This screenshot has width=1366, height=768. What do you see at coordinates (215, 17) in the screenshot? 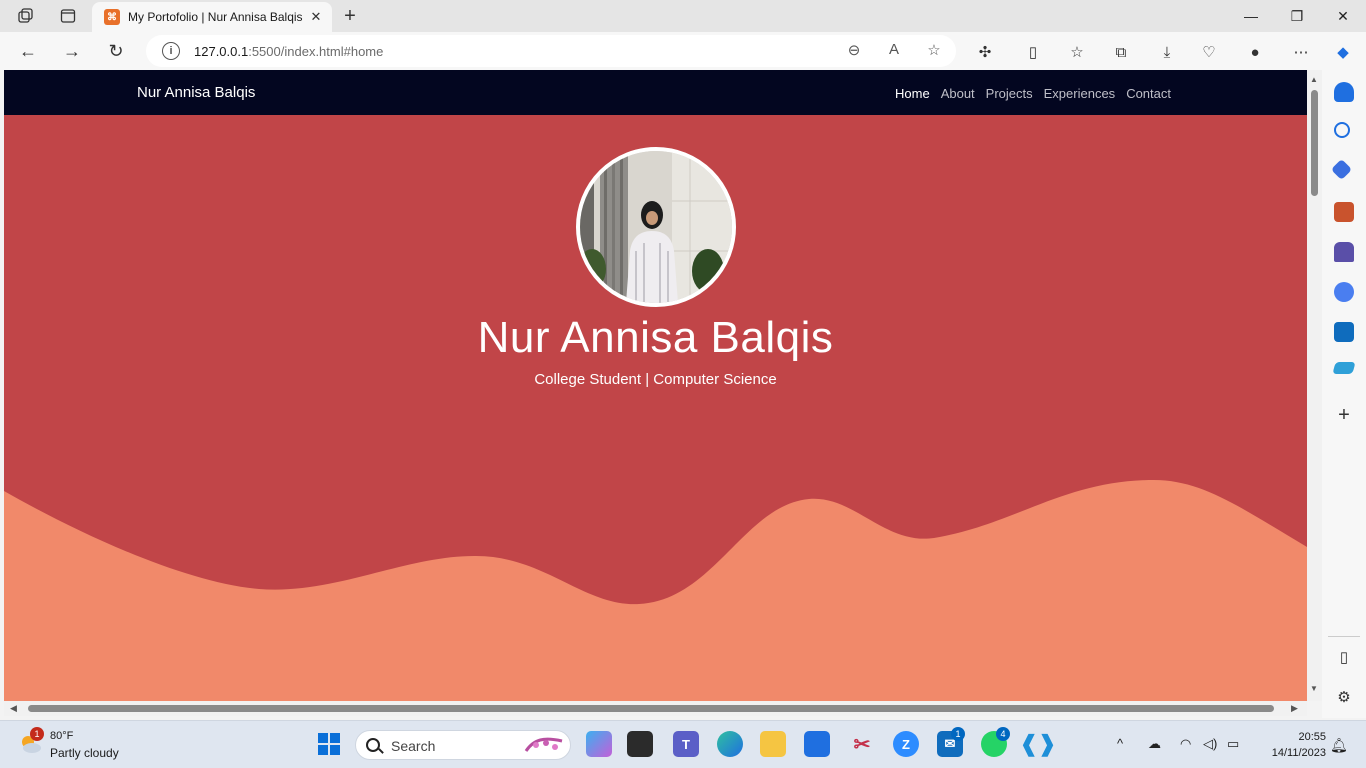
I see `tab-title: My Portofolio | Nur Annisa Balqis` at bounding box center [215, 17].